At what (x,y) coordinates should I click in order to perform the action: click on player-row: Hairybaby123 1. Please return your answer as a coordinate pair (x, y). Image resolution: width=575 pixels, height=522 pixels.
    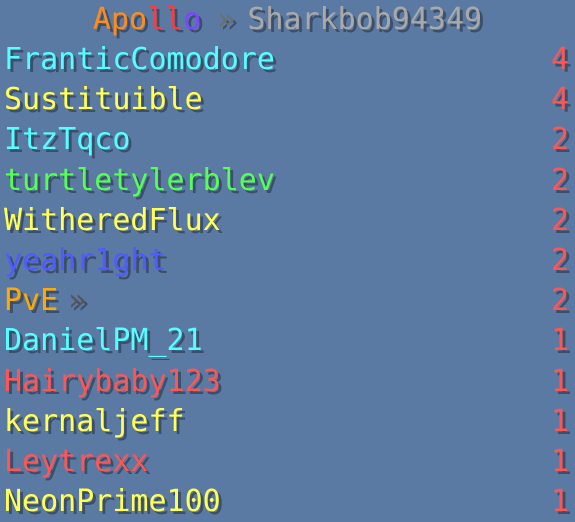
    Looking at the image, I should click on (287, 382).